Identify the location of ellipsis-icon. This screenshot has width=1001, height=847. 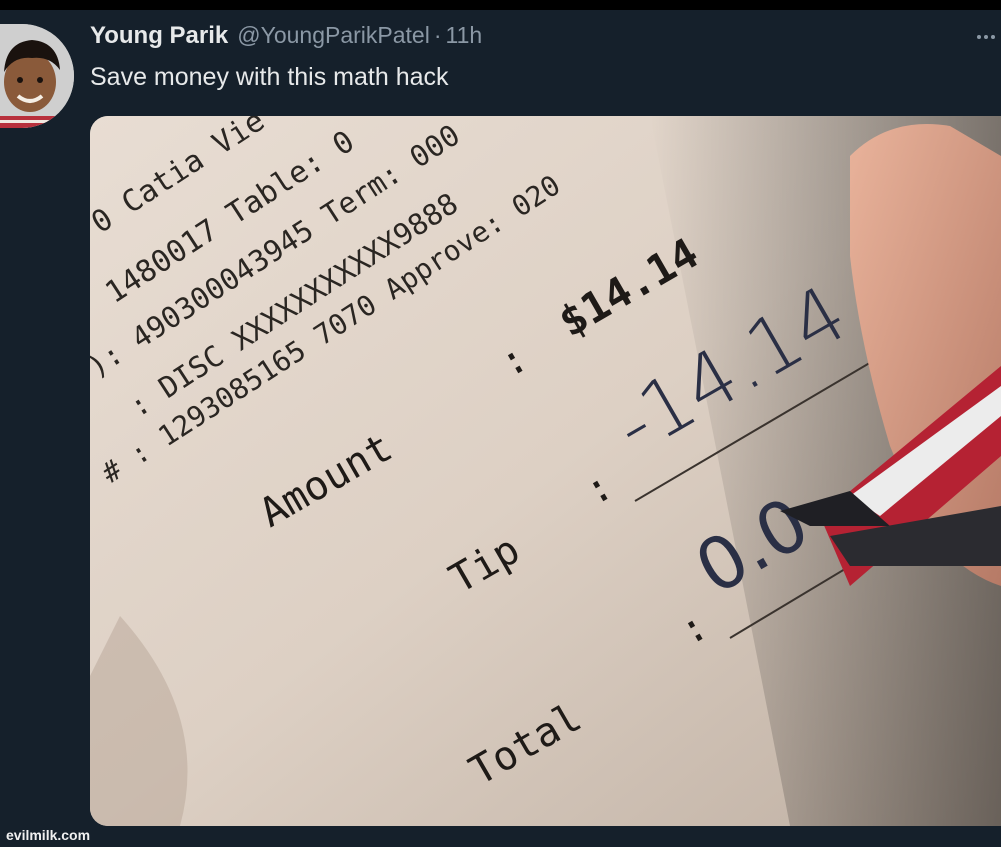
(986, 35).